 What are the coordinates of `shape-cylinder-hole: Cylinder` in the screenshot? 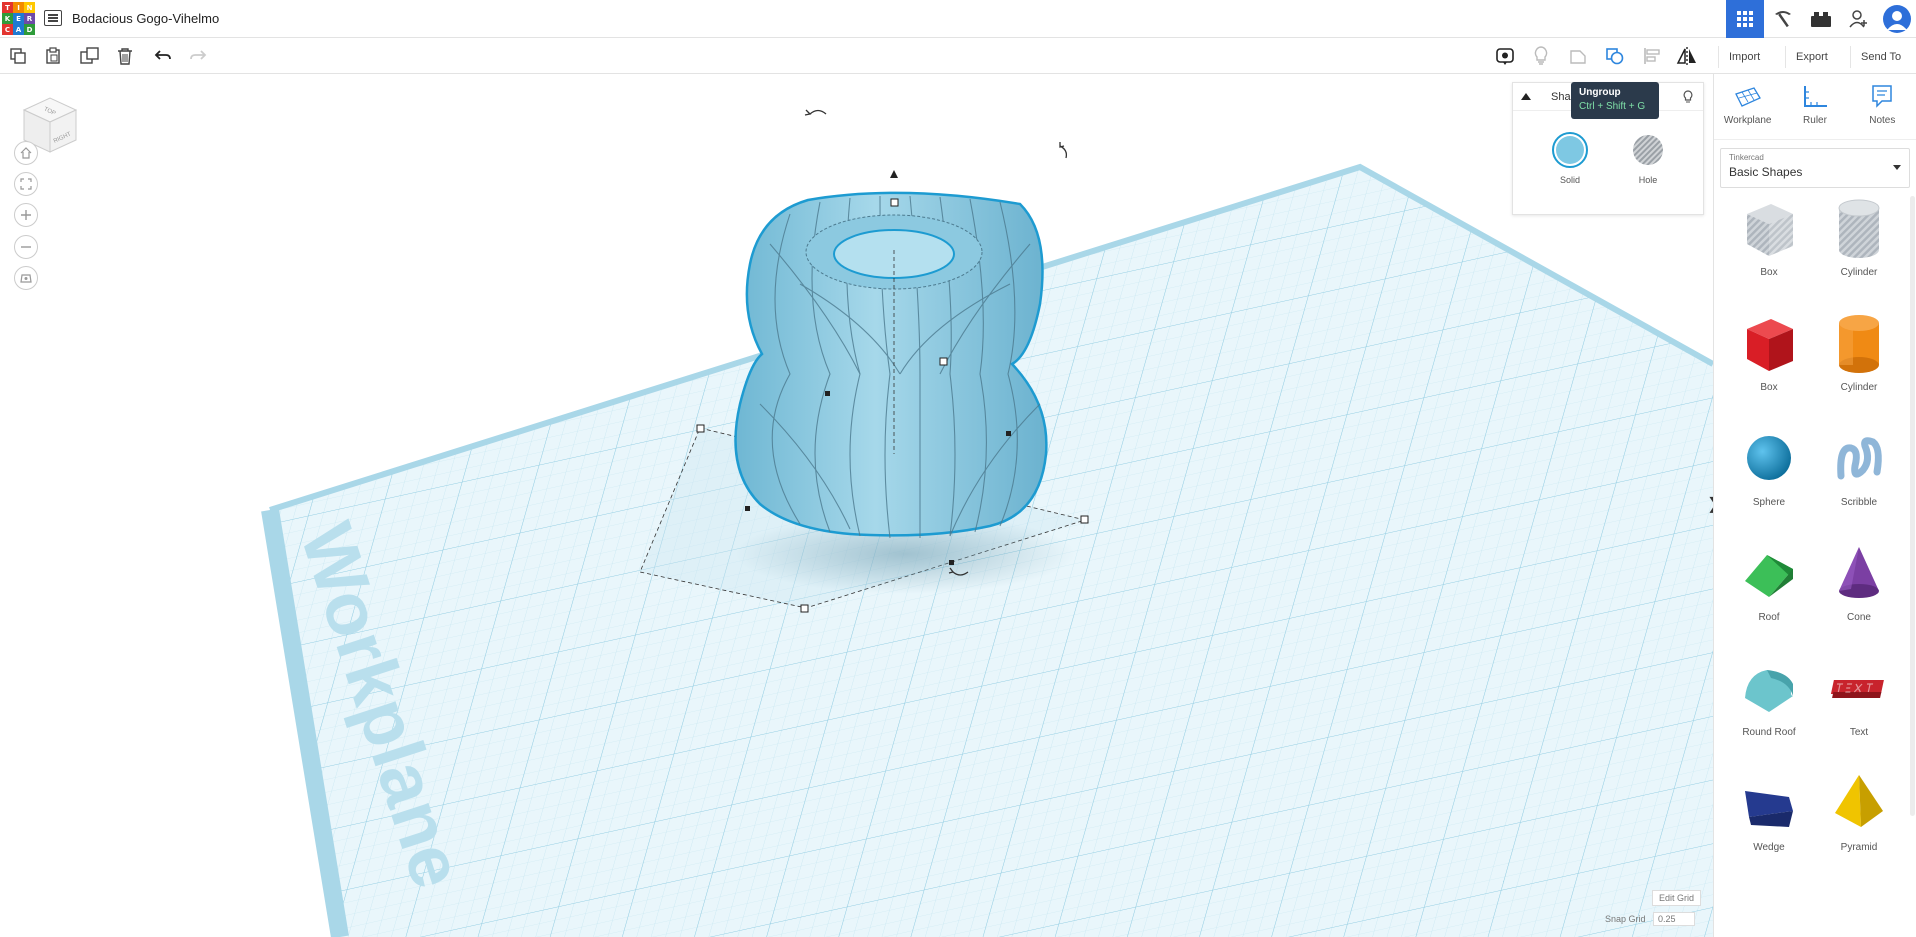 It's located at (1859, 244).